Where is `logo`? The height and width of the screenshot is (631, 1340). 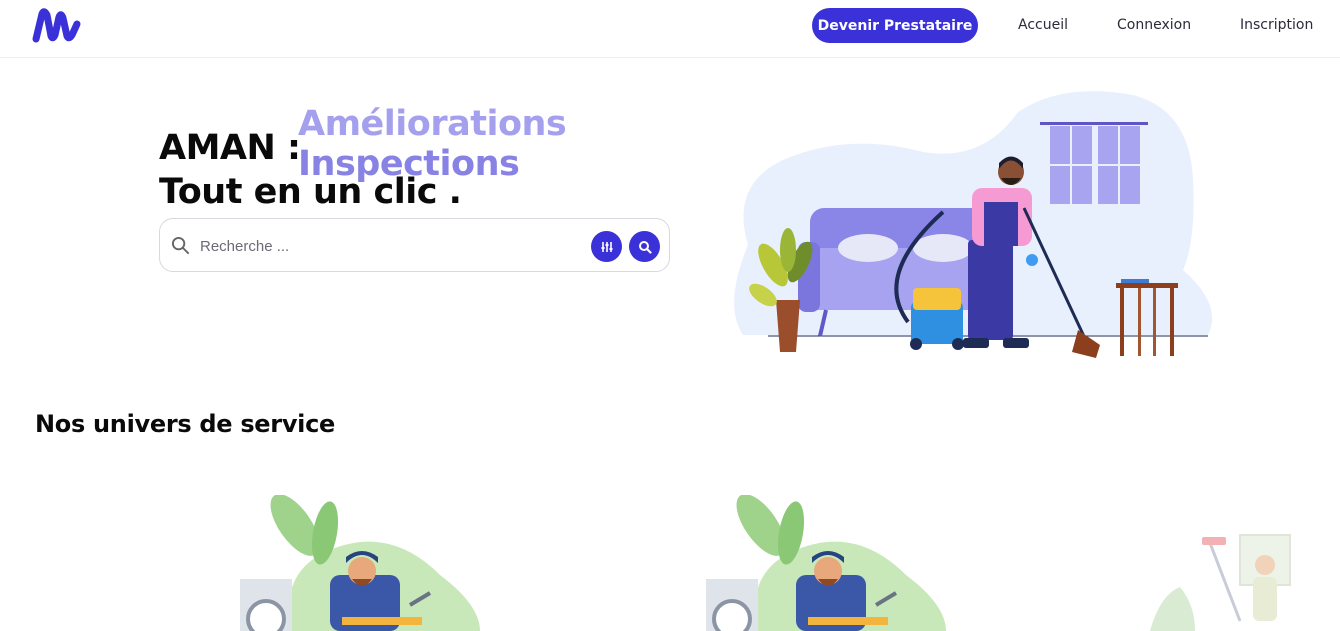
logo is located at coordinates (56, 26).